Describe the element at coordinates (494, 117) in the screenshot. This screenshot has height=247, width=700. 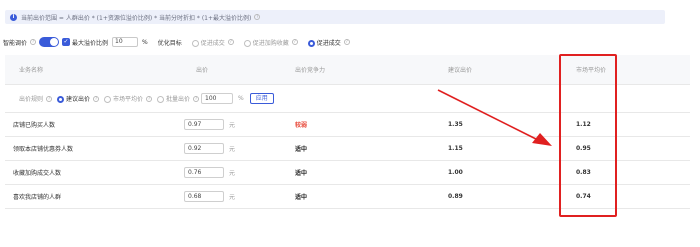
I see `annotation-arrow-icon` at that location.